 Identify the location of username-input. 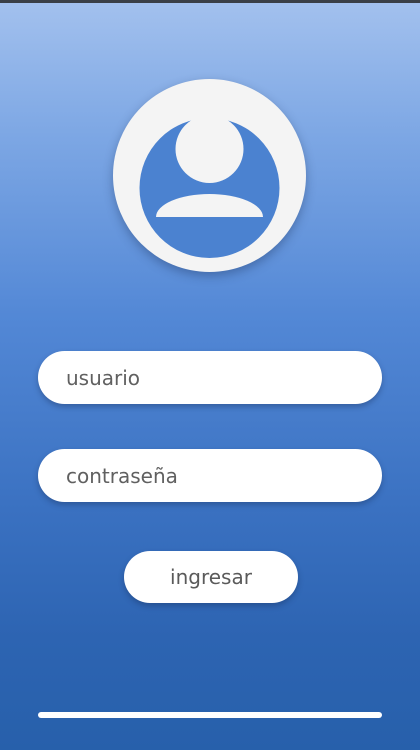
(210, 377).